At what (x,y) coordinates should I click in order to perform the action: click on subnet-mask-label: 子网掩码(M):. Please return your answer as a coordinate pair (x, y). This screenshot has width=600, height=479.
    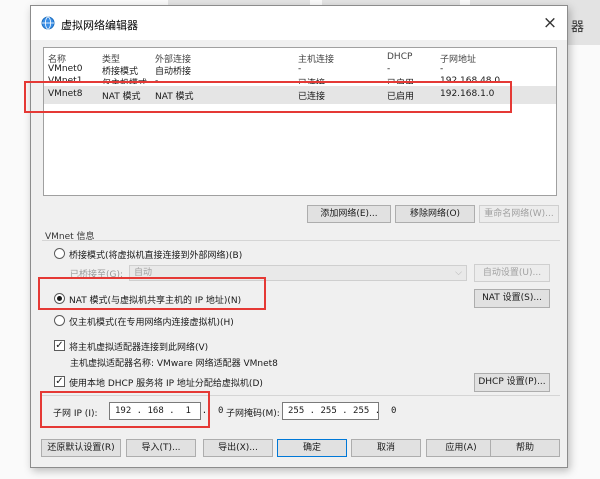
    Looking at the image, I should click on (253, 414).